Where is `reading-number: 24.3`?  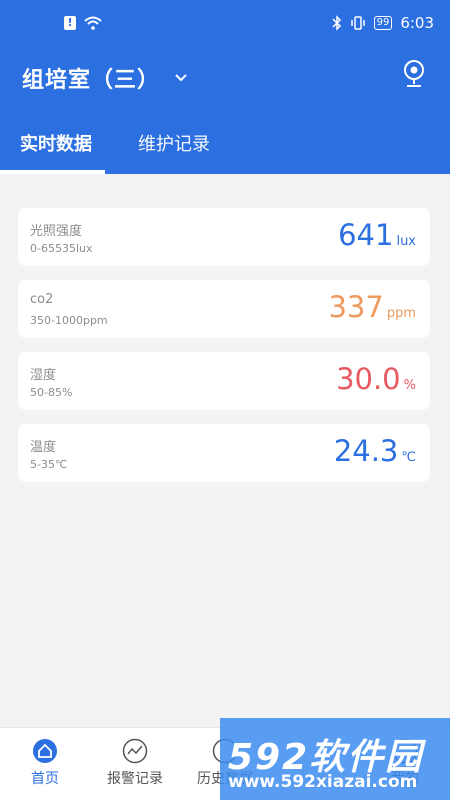
reading-number: 24.3 is located at coordinates (366, 451).